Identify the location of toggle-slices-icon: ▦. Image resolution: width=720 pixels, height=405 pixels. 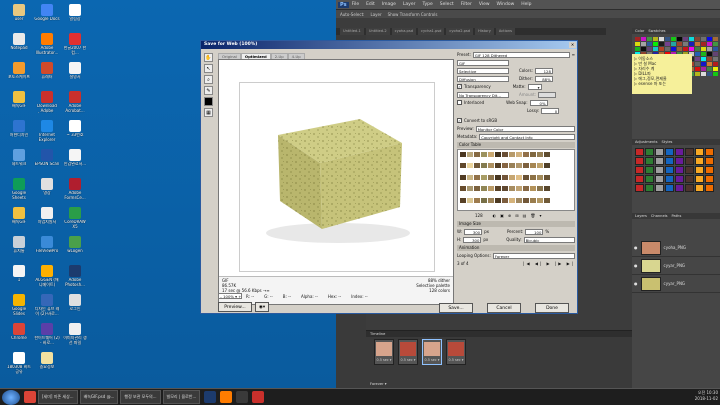
(208, 112).